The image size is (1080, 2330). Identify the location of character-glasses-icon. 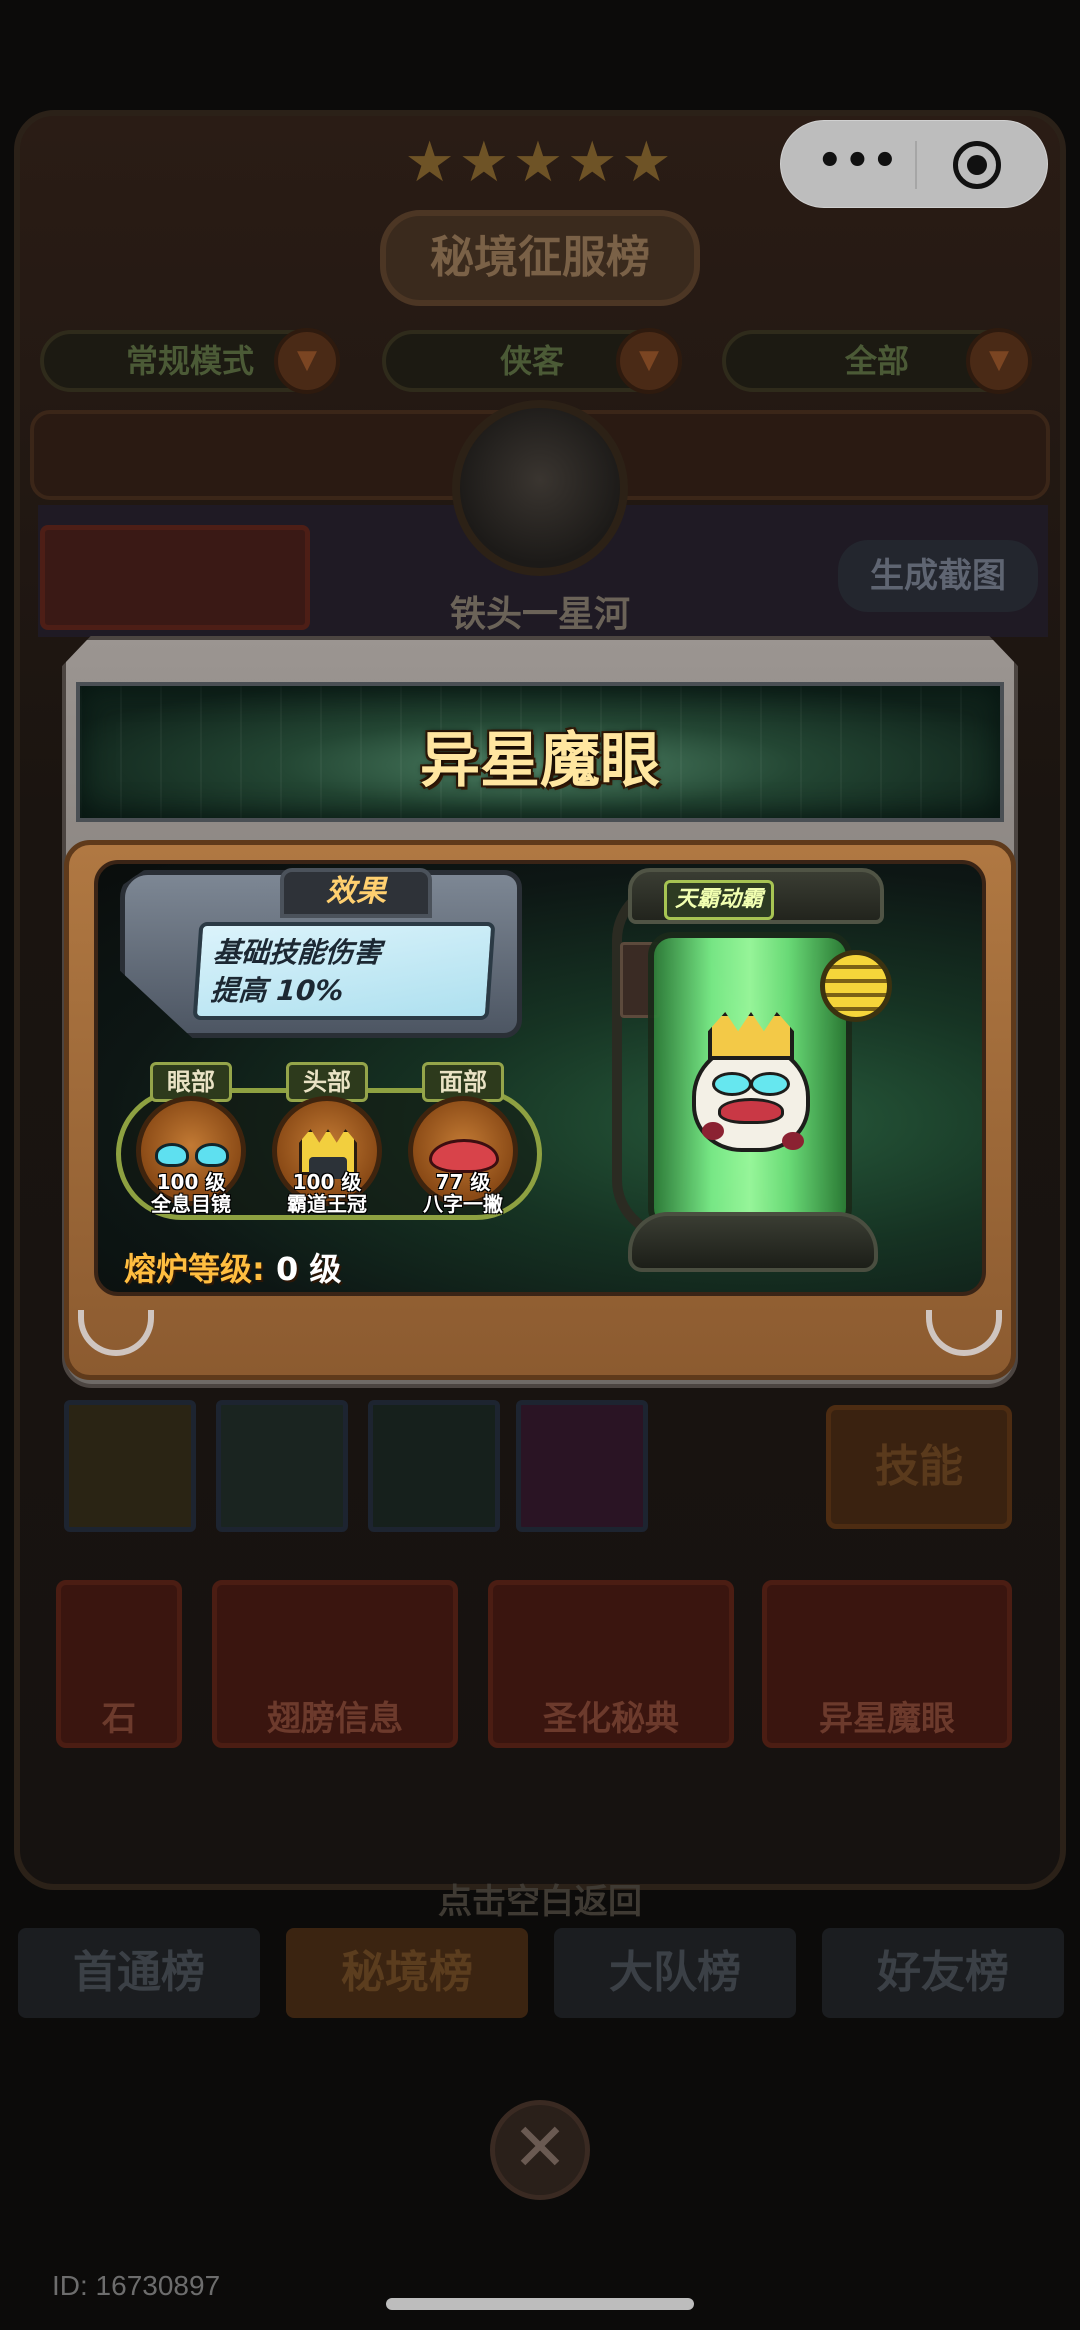
(751, 1084).